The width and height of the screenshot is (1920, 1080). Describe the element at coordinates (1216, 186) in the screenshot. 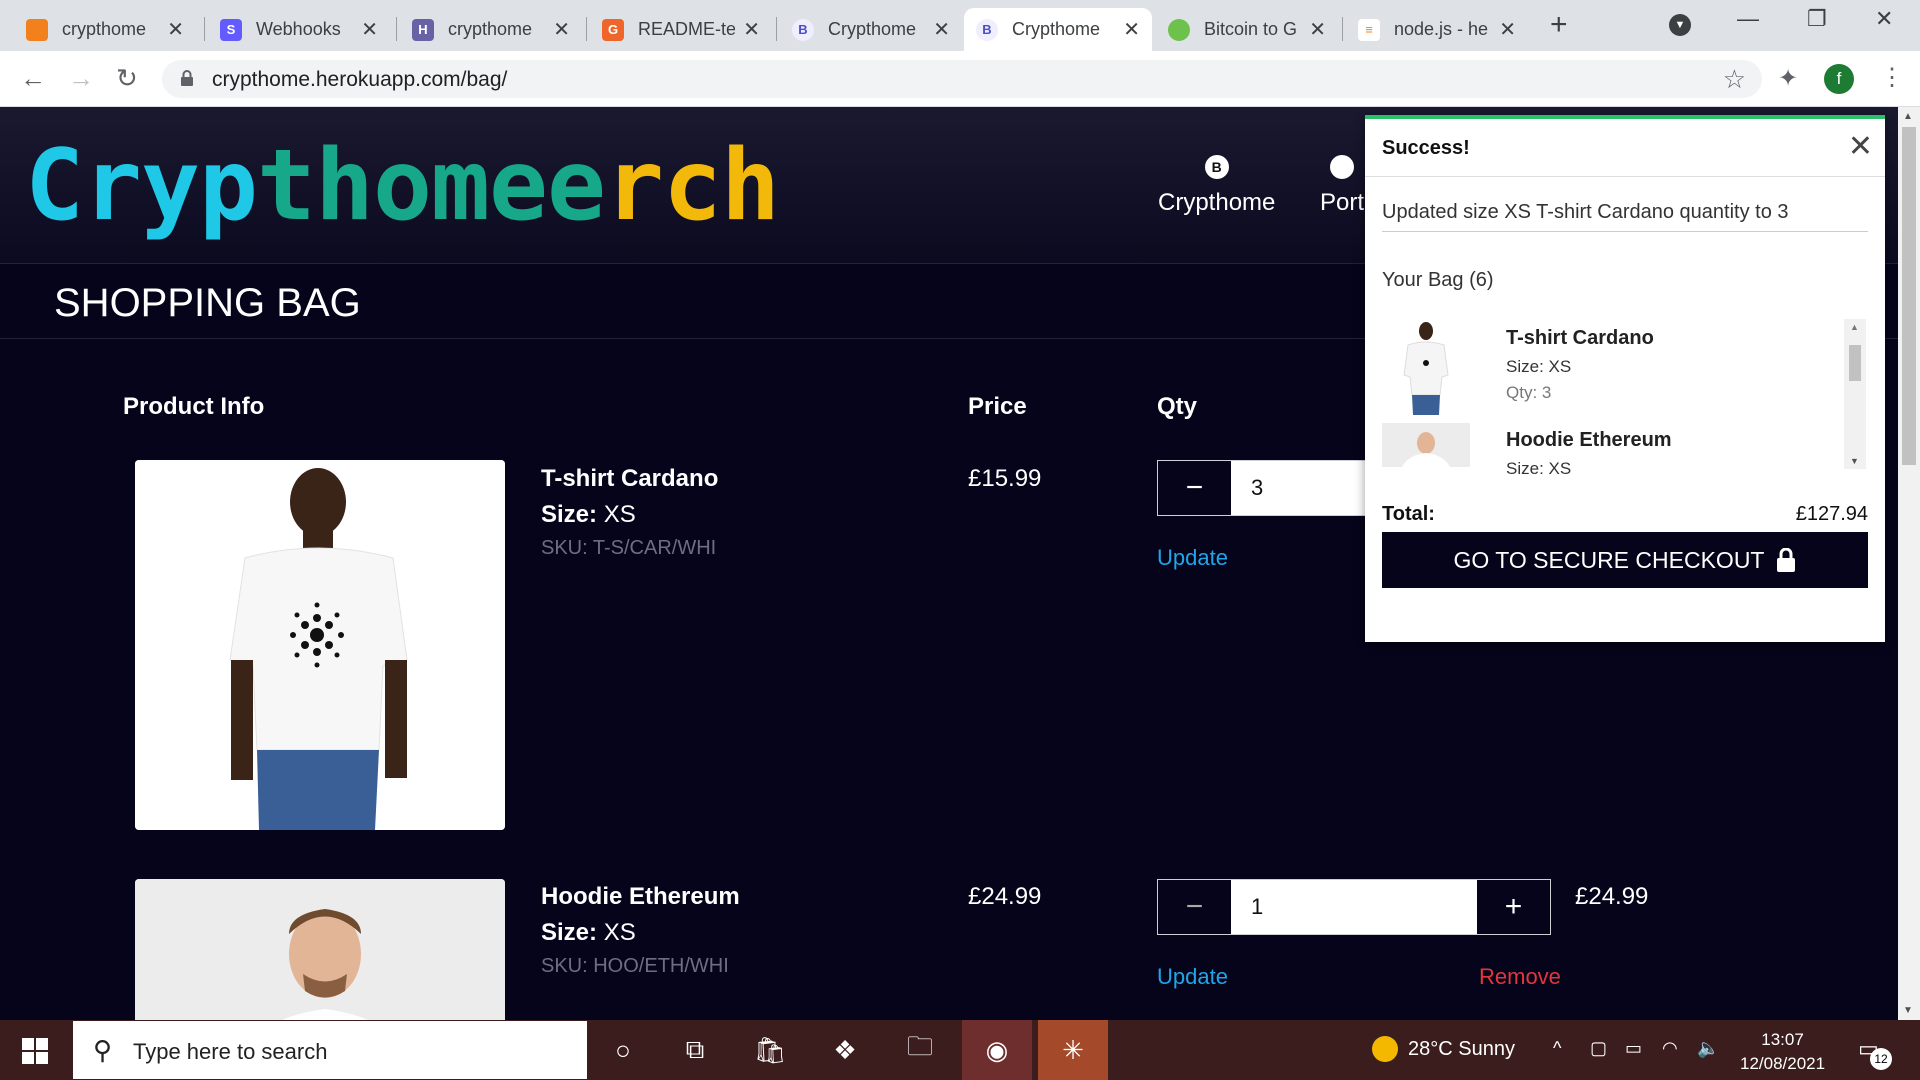

I see `nav-crypthome: B Crypthome` at that location.